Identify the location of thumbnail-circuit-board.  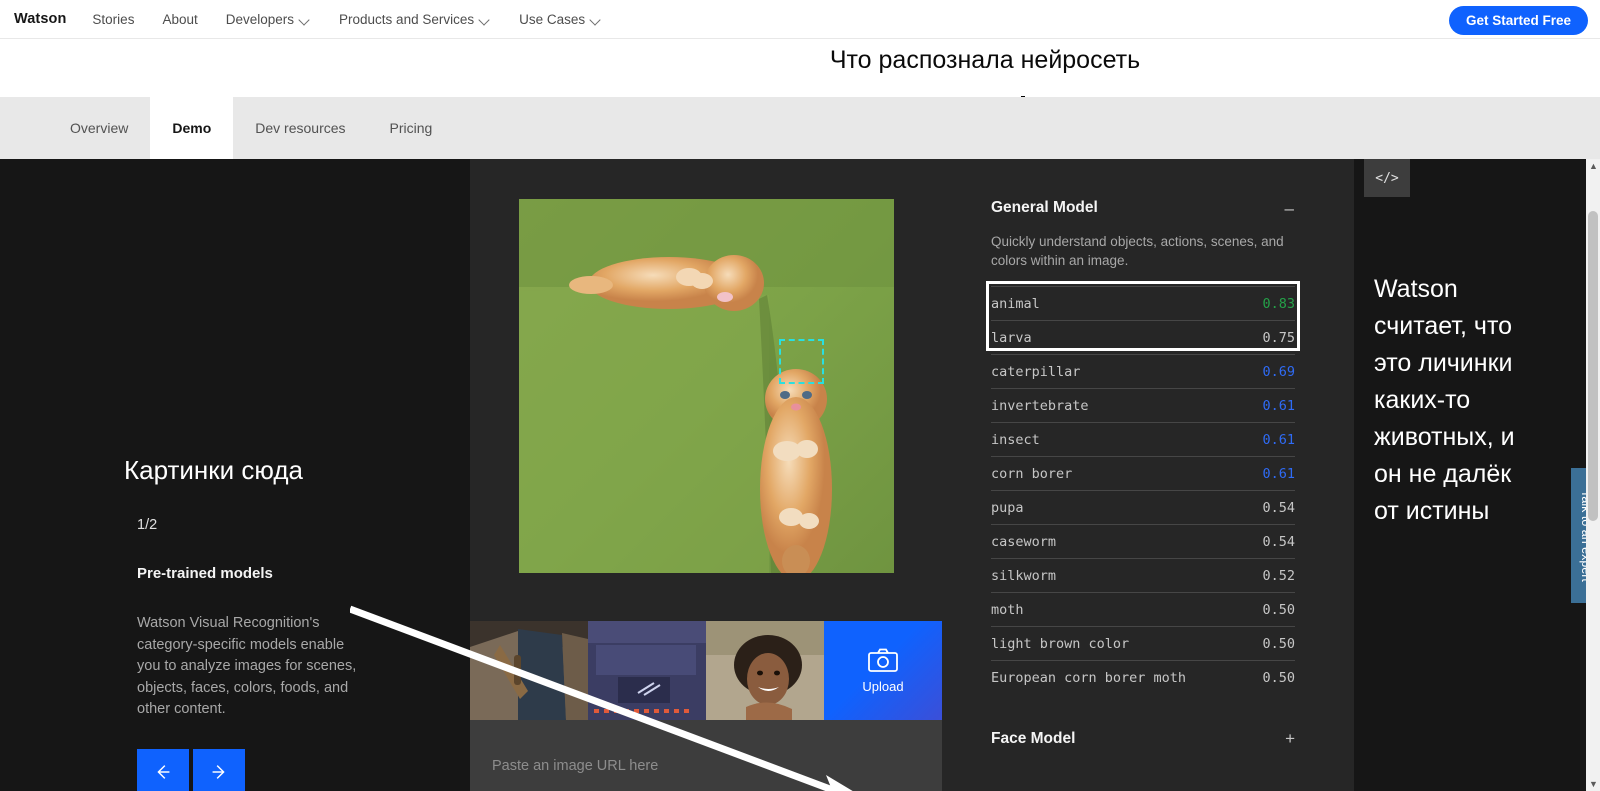
(647, 670).